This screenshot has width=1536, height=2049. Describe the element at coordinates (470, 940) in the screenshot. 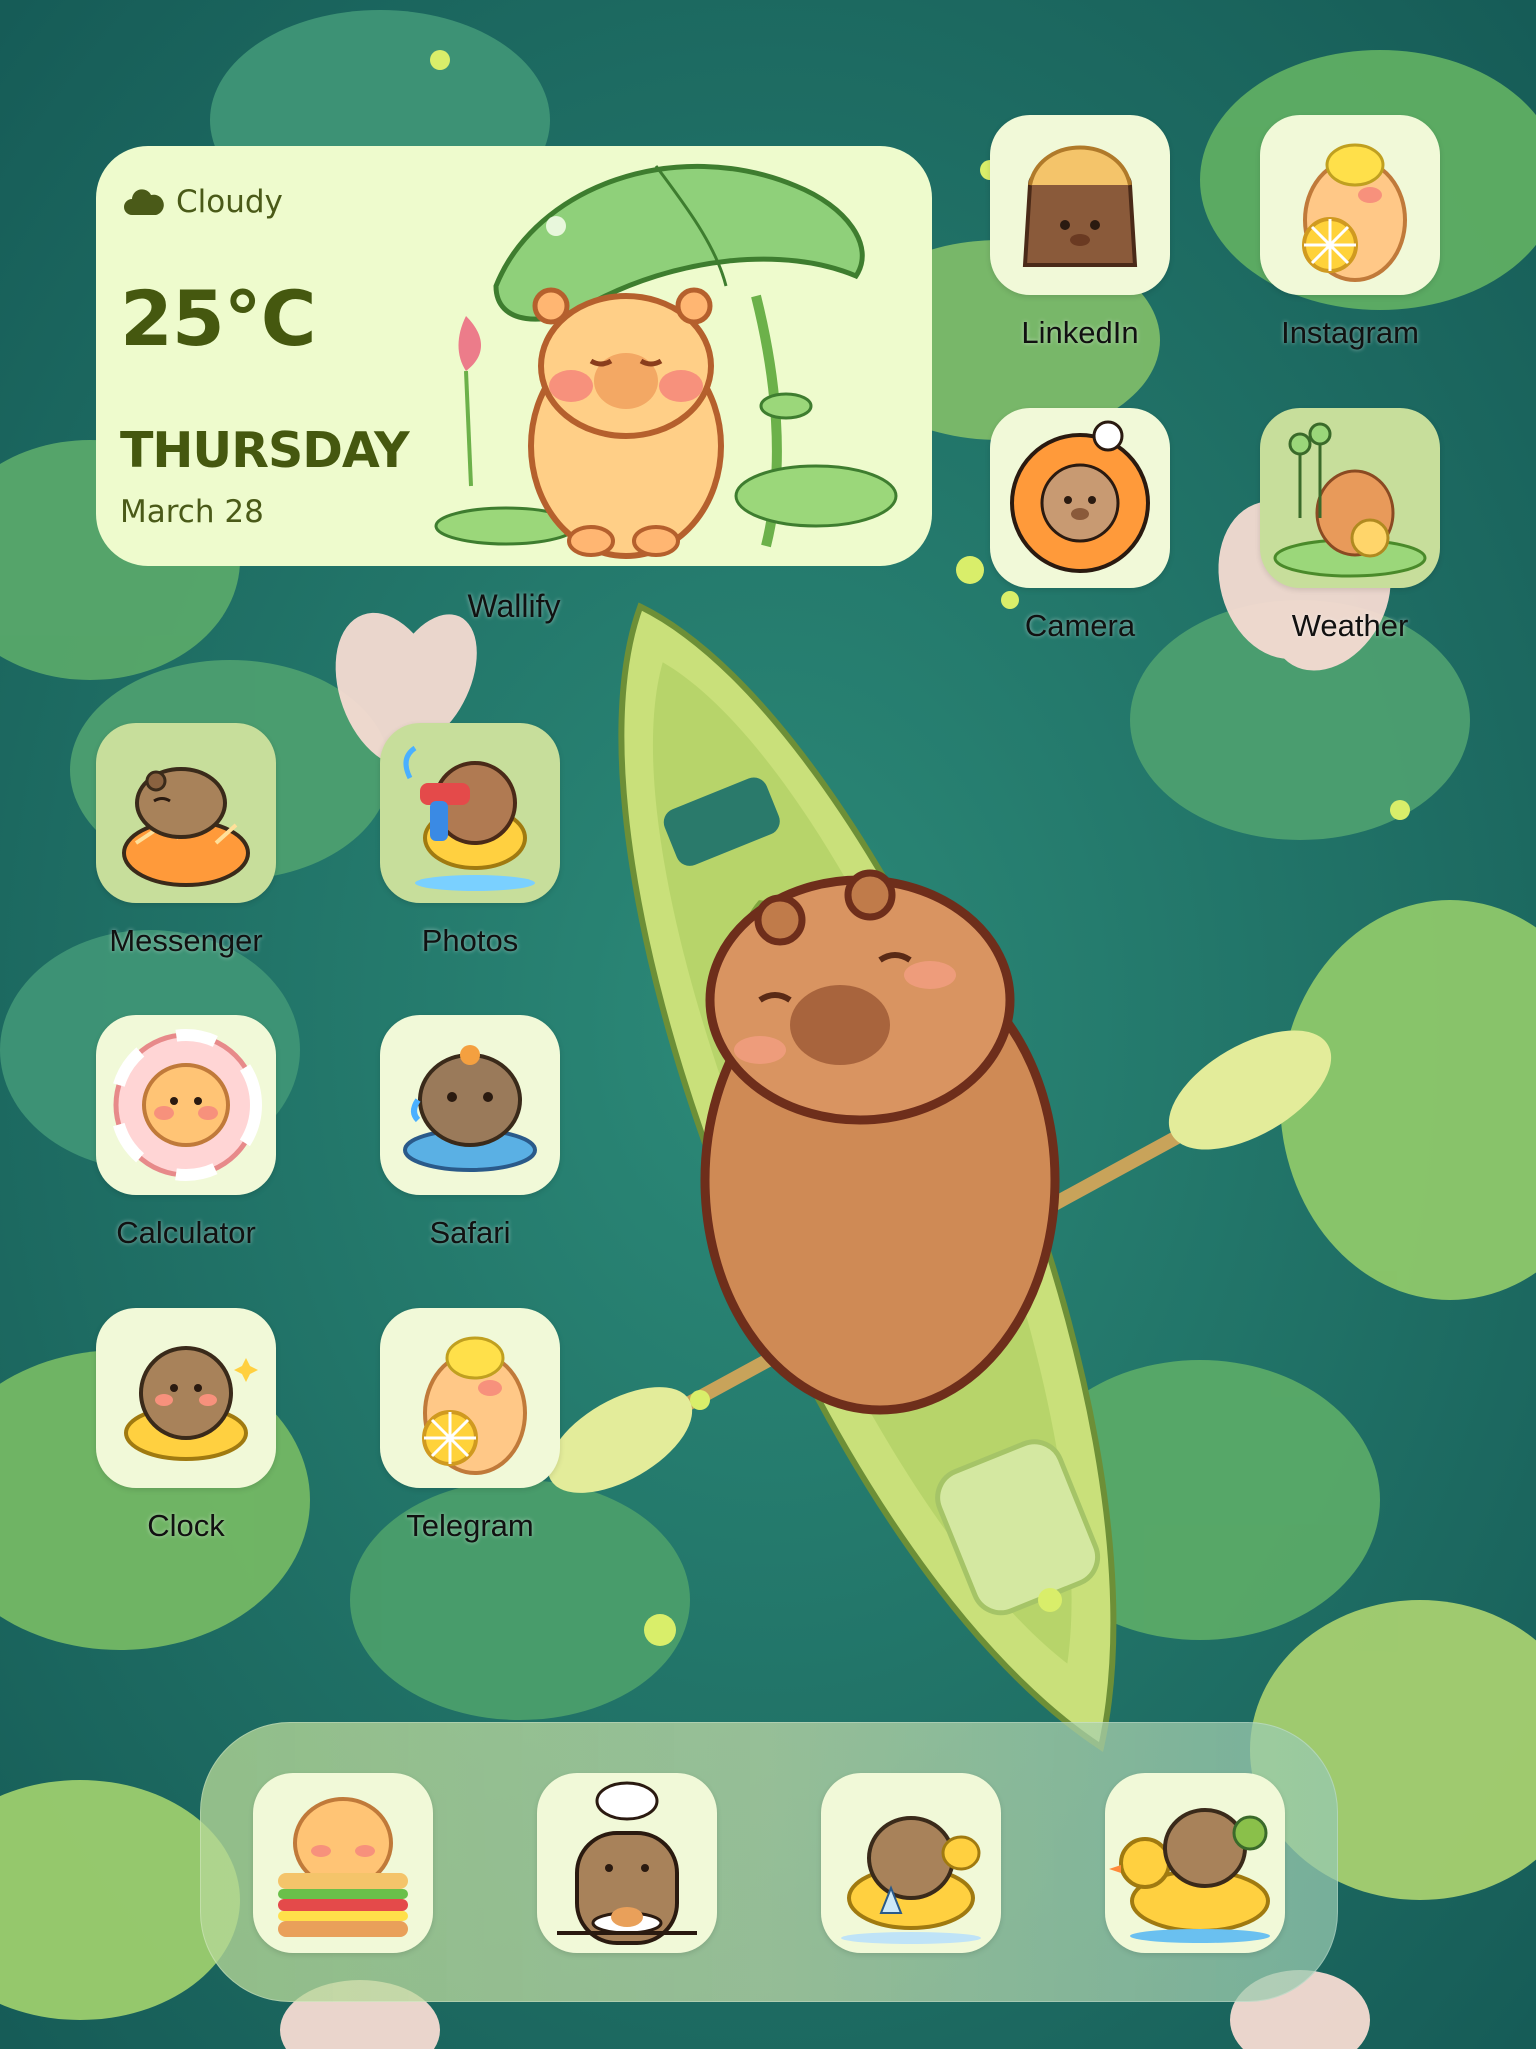

I see `app-label: Photos` at that location.